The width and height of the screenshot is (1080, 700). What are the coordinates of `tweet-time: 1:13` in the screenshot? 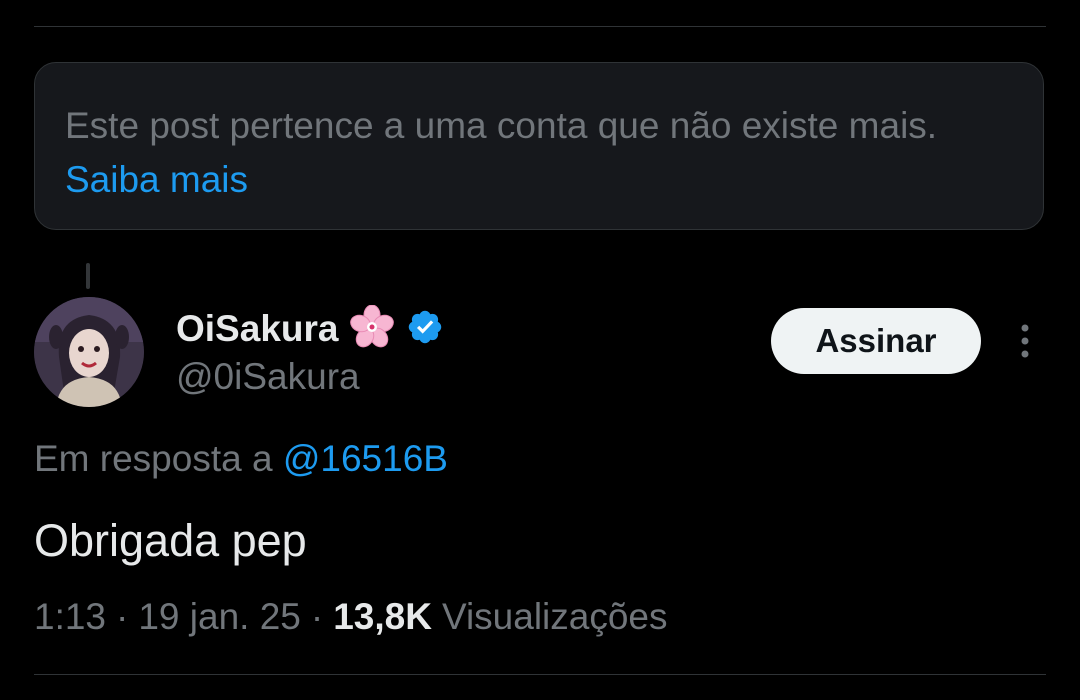 It's located at (70, 617).